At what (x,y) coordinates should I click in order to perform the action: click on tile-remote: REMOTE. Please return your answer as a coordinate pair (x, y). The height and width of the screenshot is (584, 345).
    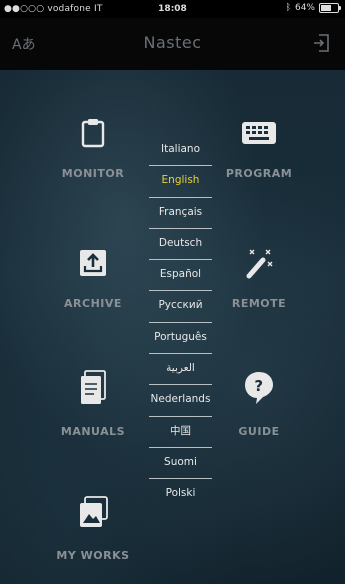
    Looking at the image, I should click on (259, 278).